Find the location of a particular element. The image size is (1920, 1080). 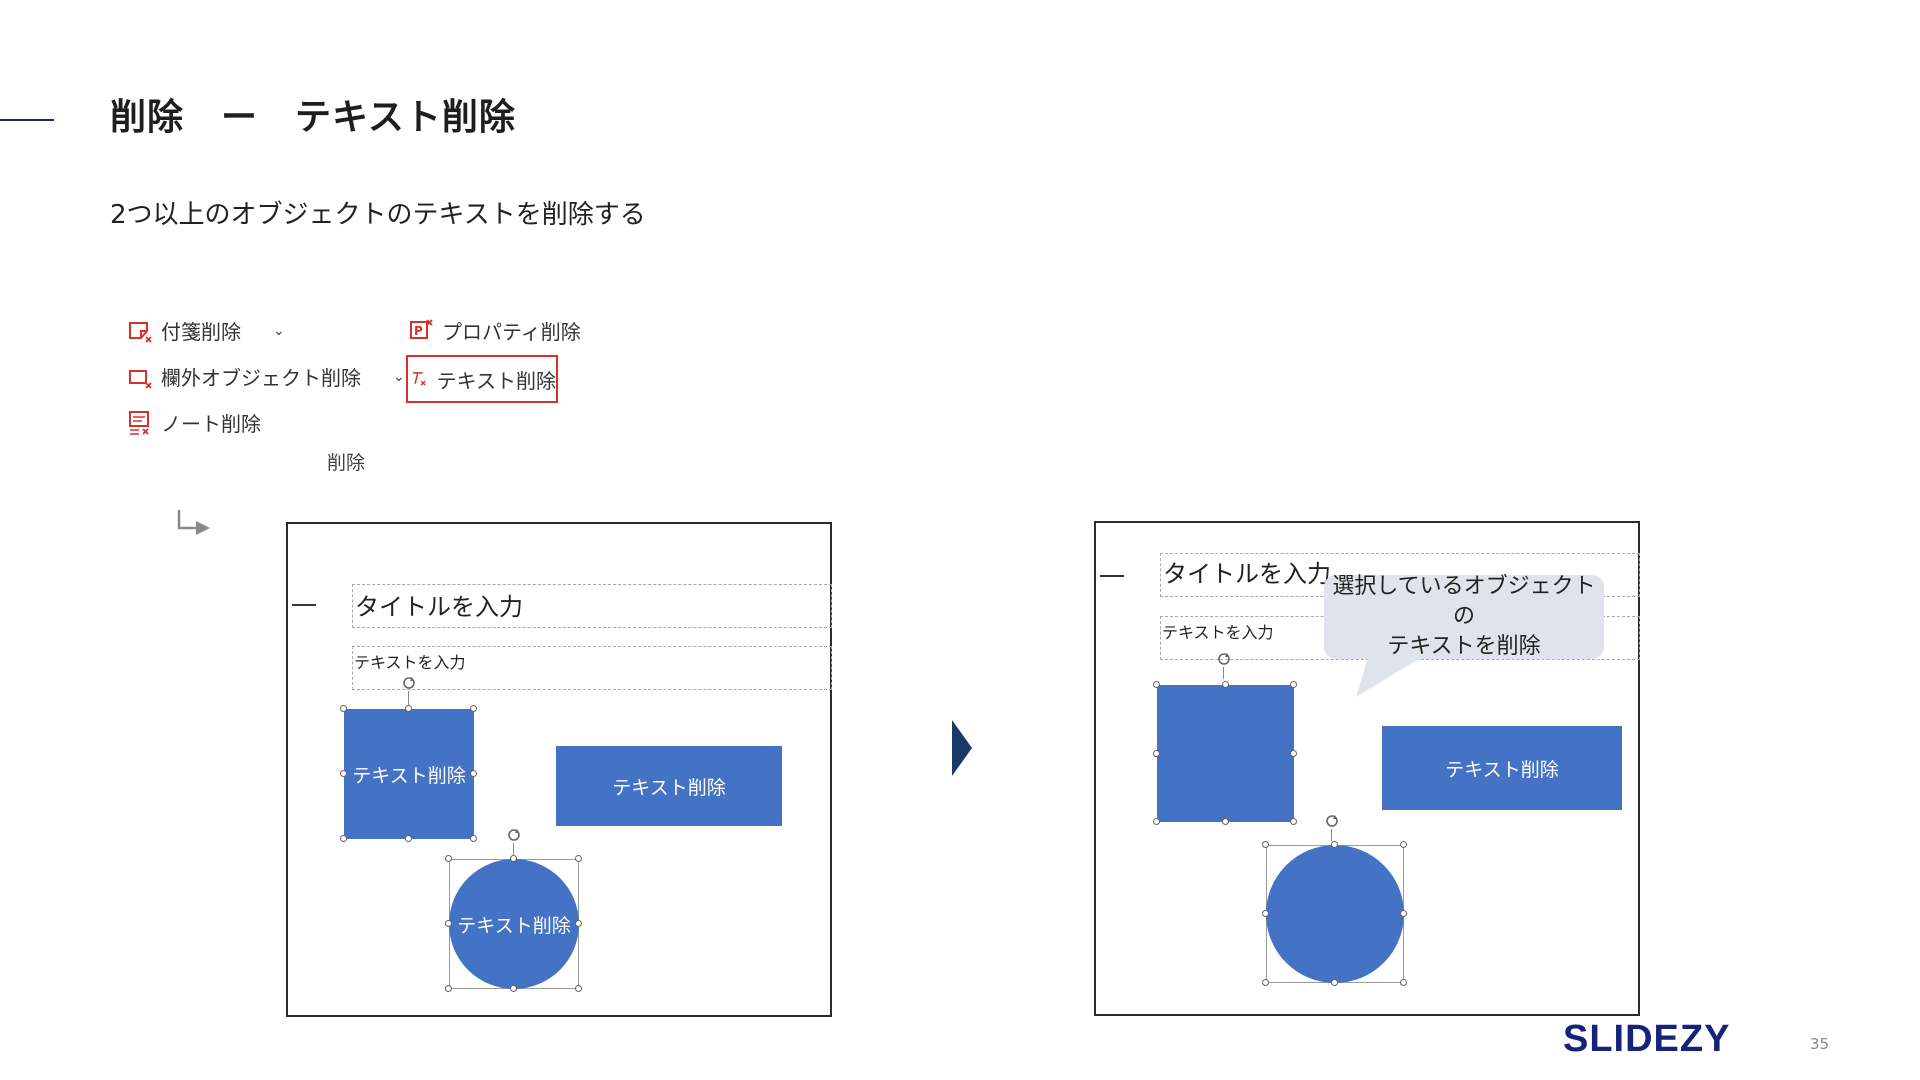

sticky-delete-button: 付箋削除 ⌄ is located at coordinates (206, 330).